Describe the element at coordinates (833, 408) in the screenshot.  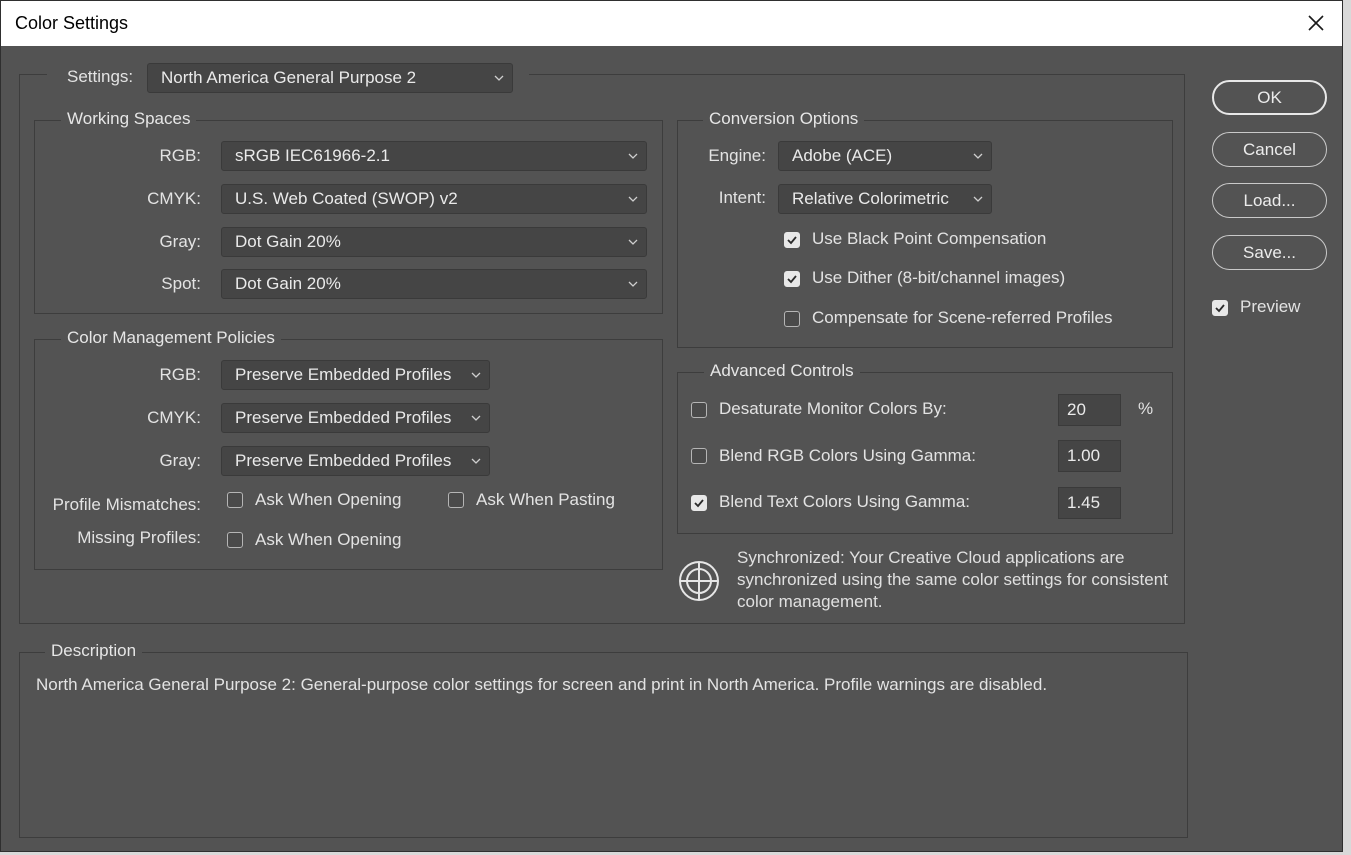
I see `desaturate-label: Desaturate Monitor Colors By:` at that location.